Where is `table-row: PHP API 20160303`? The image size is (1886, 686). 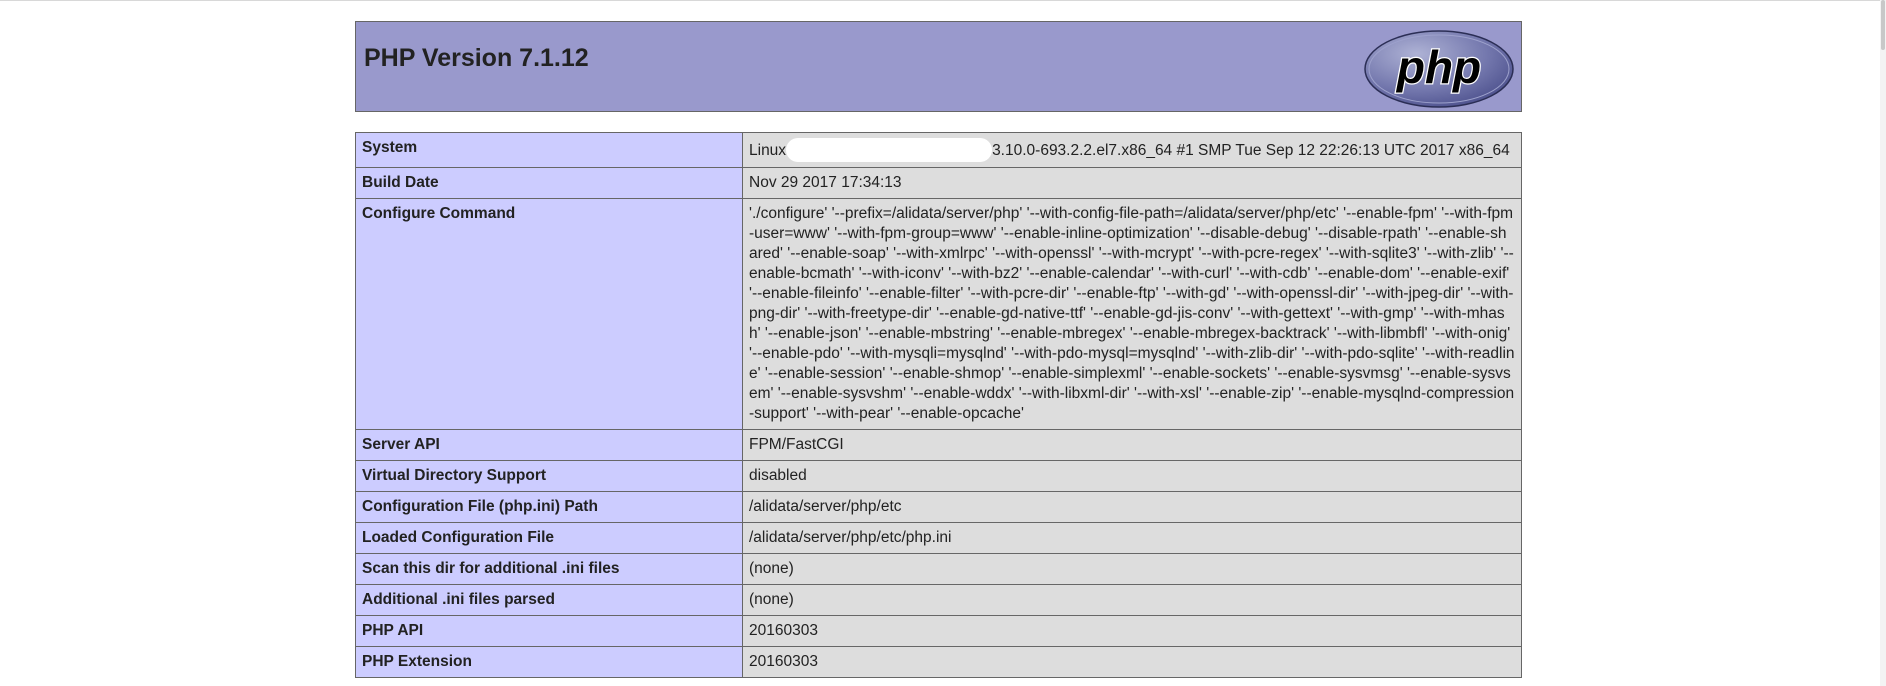 table-row: PHP API 20160303 is located at coordinates (938, 631).